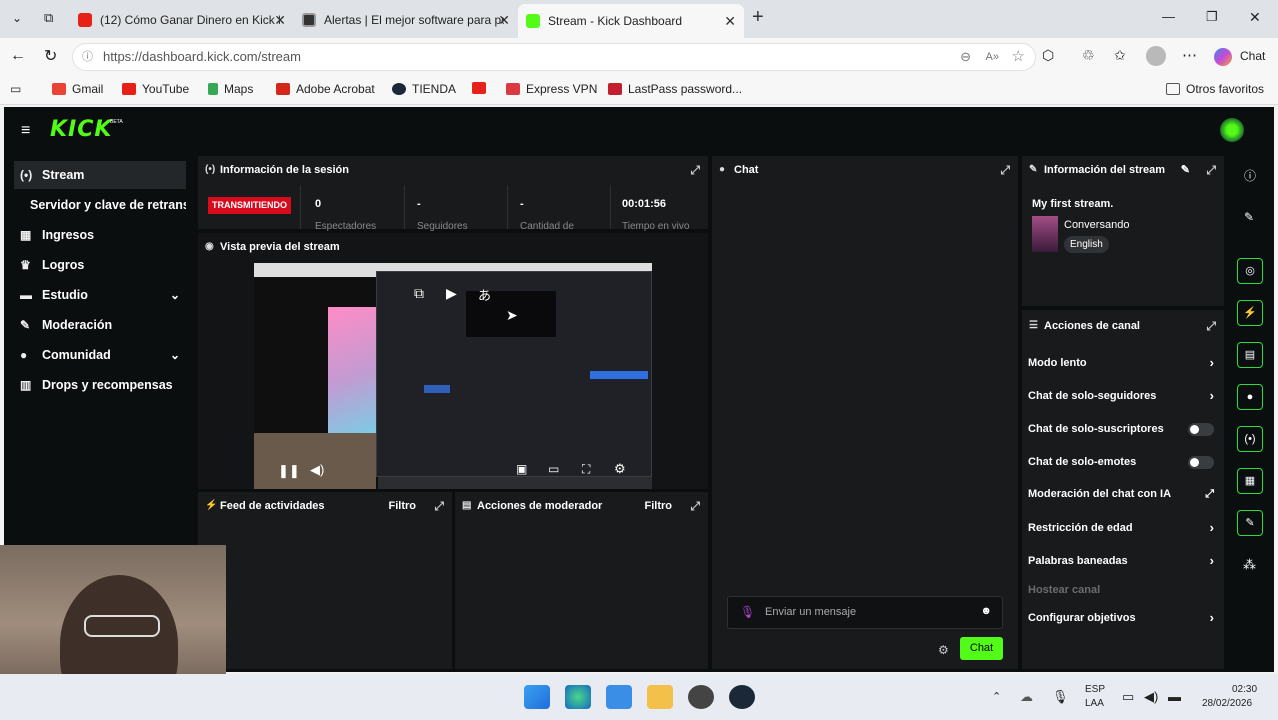 The height and width of the screenshot is (720, 1278). I want to click on refresh-icon: ↻, so click(50, 56).